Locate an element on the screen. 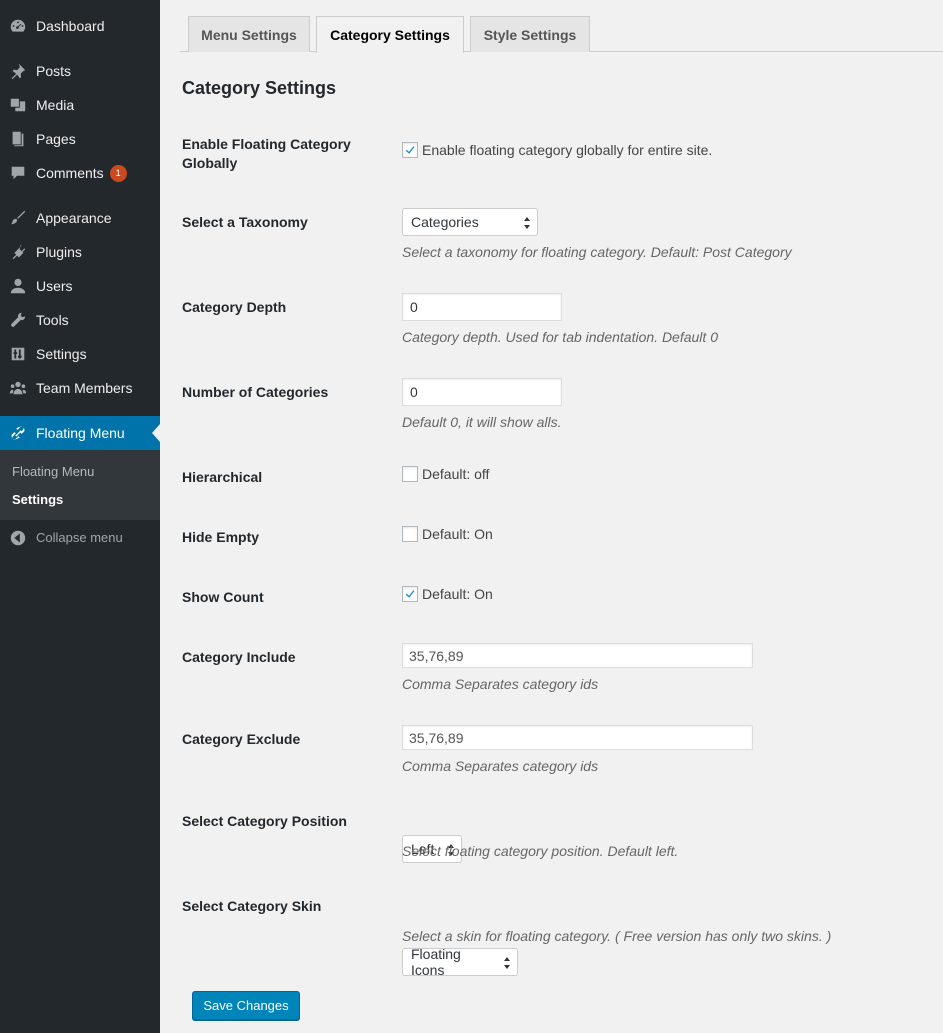  menu-item-settings: Settings is located at coordinates (80, 354).